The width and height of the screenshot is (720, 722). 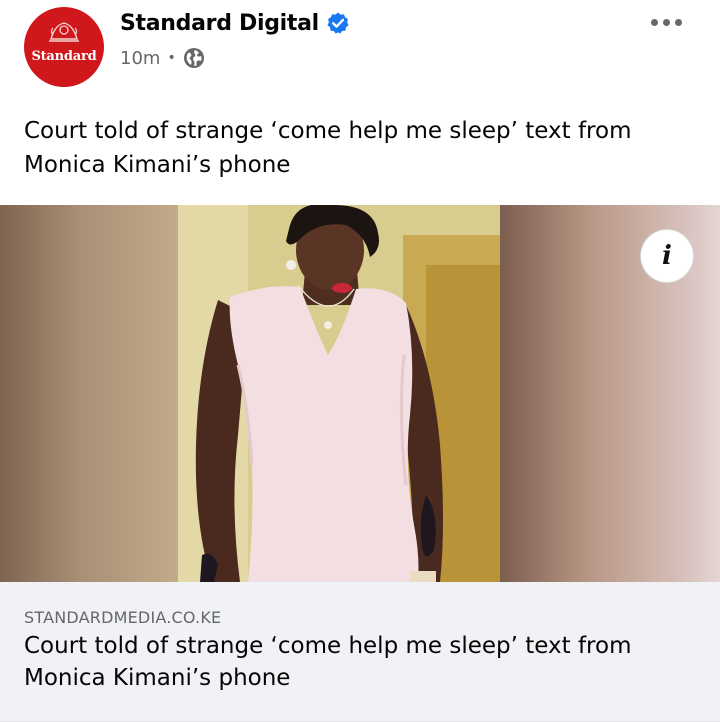 I want to click on post-timestamp: 10m, so click(x=140, y=58).